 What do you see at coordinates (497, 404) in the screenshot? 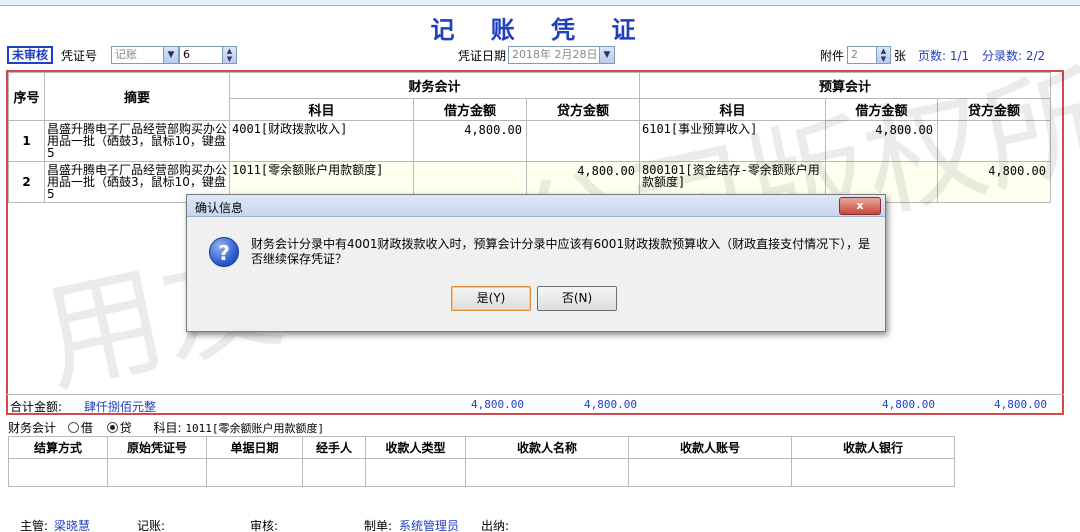
I see `total-fin-debit: 4,800.00` at bounding box center [497, 404].